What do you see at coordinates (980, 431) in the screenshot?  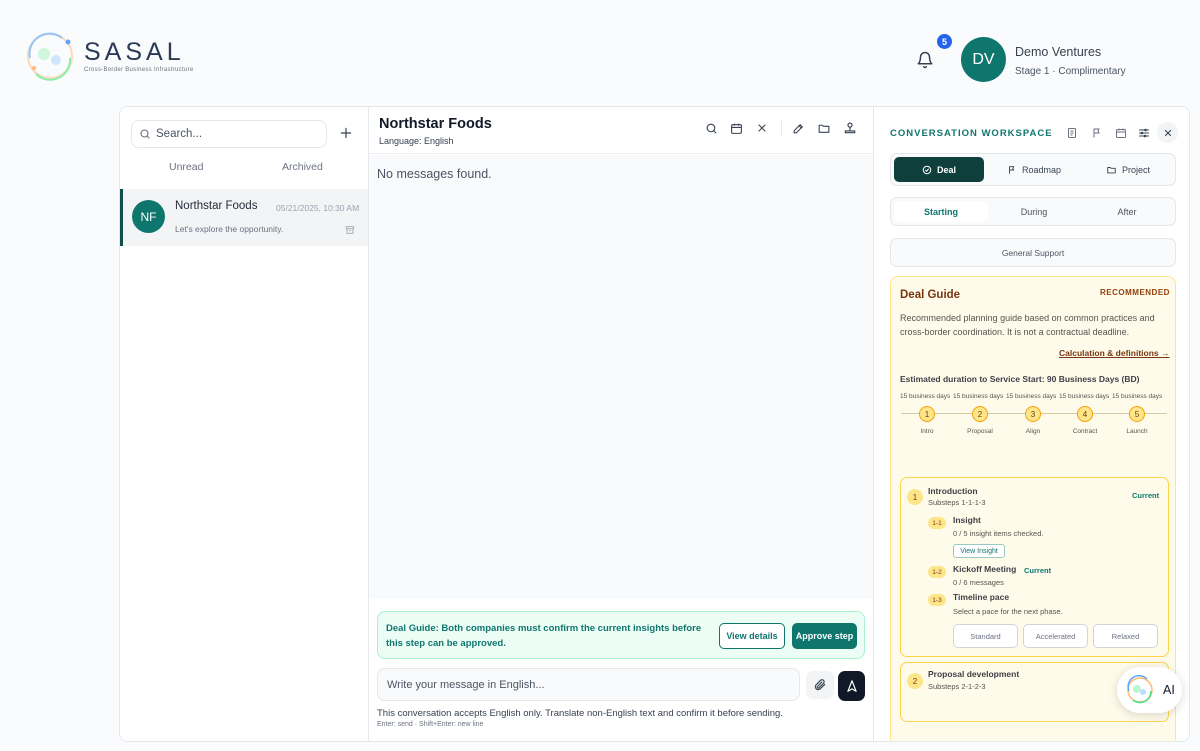 I see `milestone-label: Proposal` at bounding box center [980, 431].